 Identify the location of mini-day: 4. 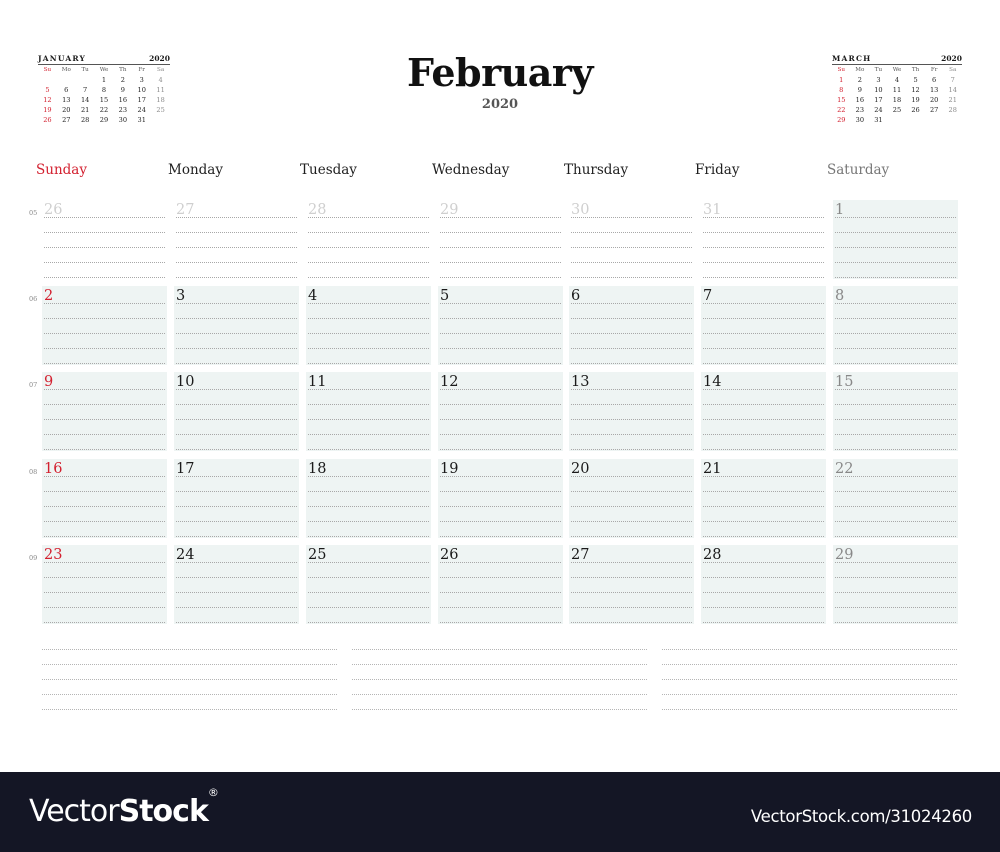
(897, 80).